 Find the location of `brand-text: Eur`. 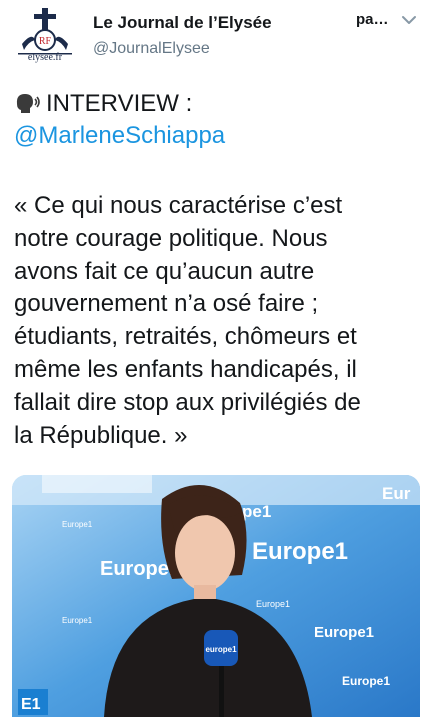

brand-text: Eur is located at coordinates (396, 493).